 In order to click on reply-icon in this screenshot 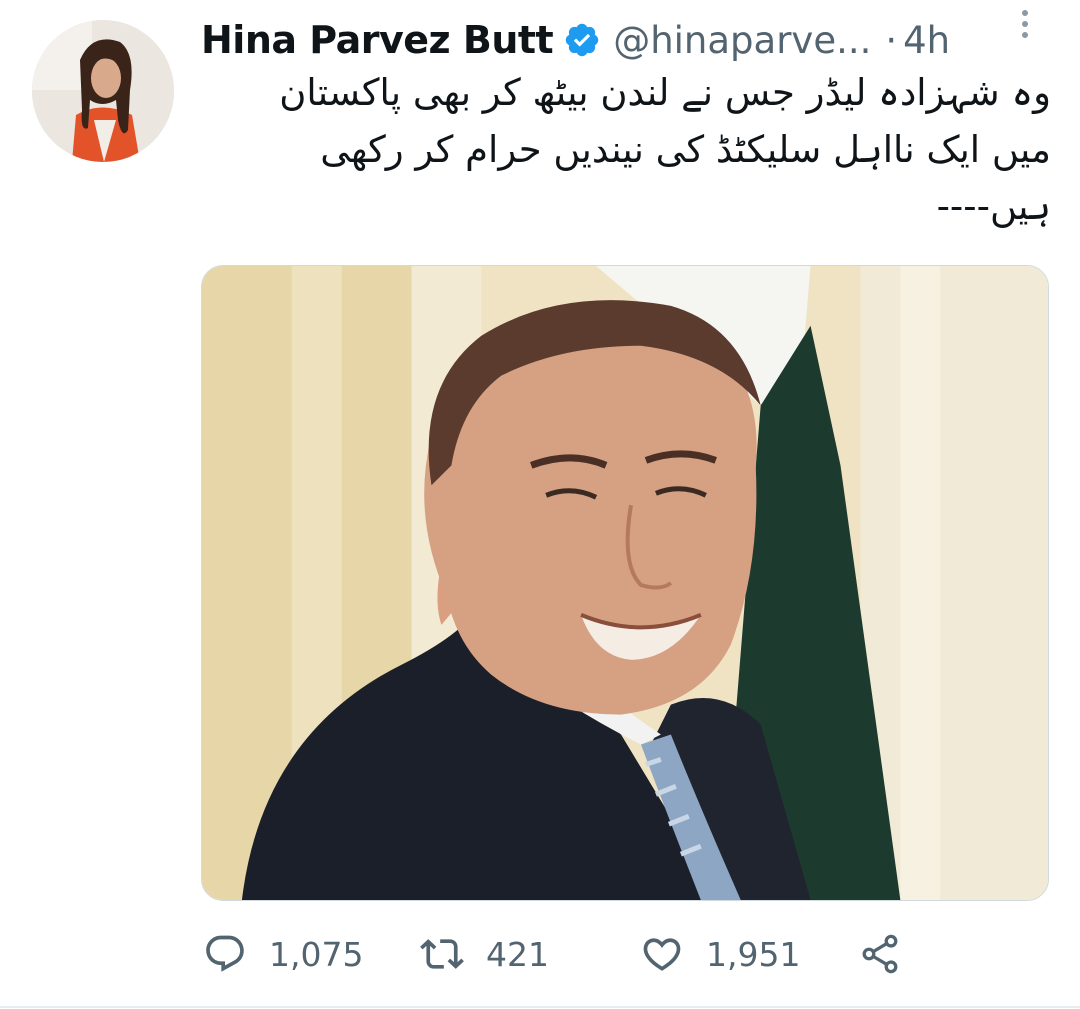, I will do `click(225, 953)`.